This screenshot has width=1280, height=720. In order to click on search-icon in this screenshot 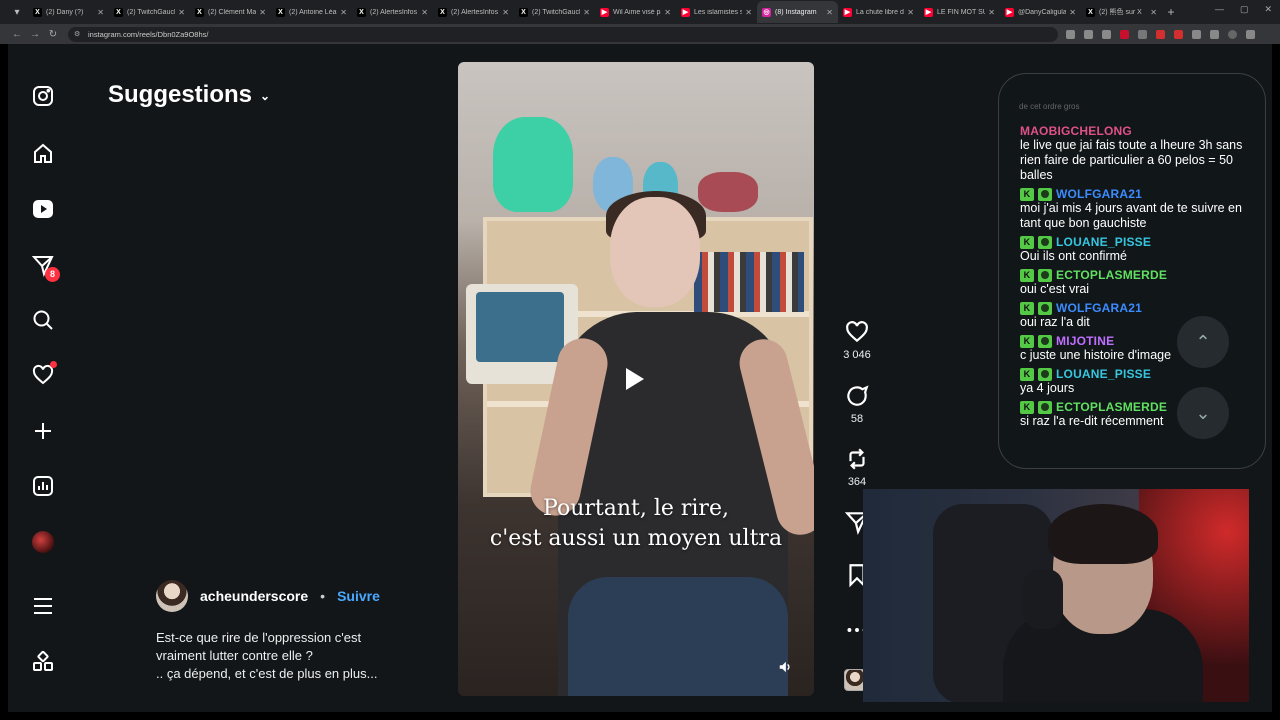, I will do `click(43, 320)`.